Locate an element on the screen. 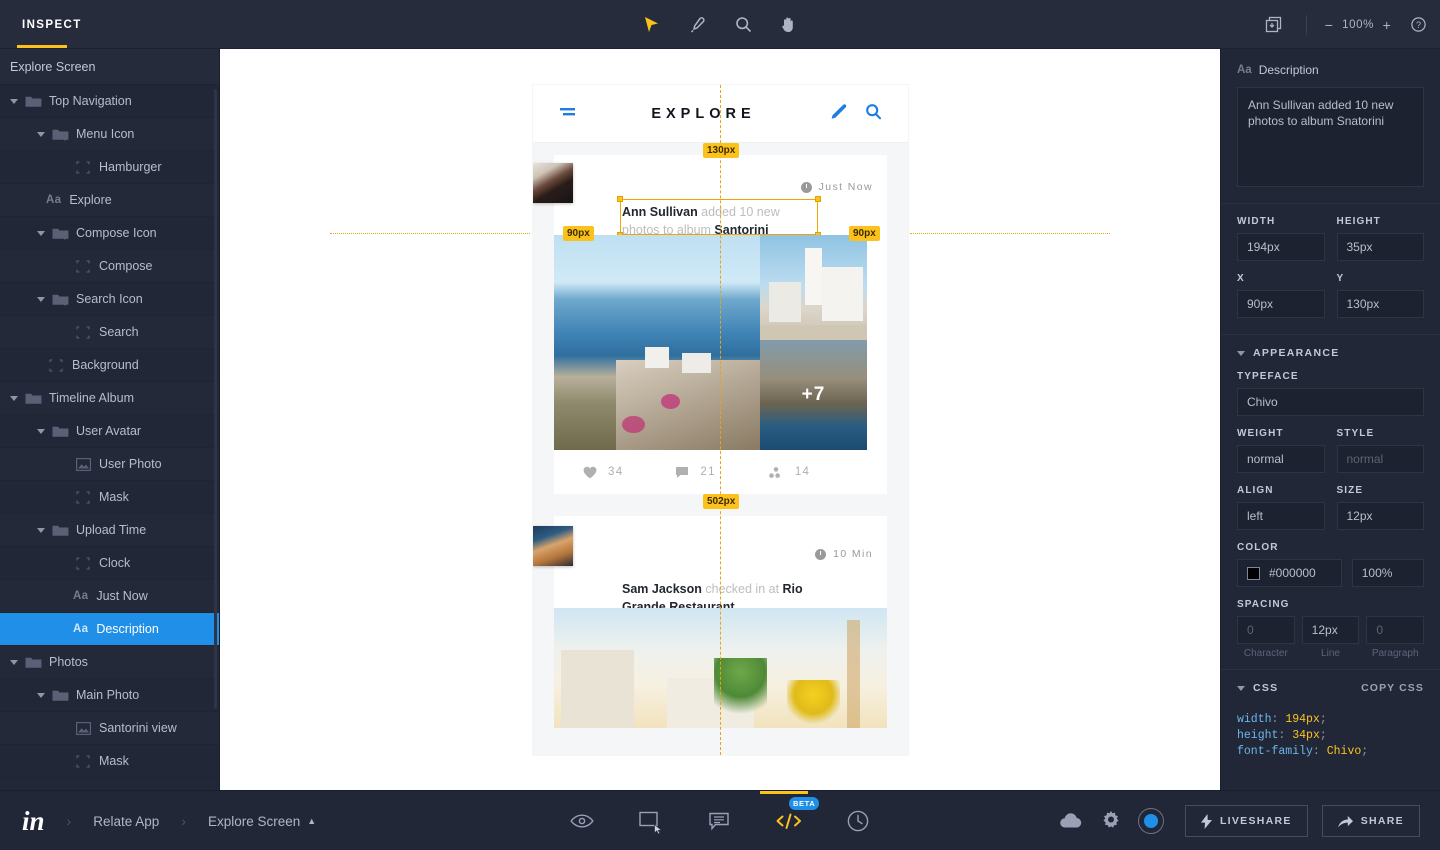 The height and width of the screenshot is (850, 1440). photo-side-column: +7 is located at coordinates (813, 342).